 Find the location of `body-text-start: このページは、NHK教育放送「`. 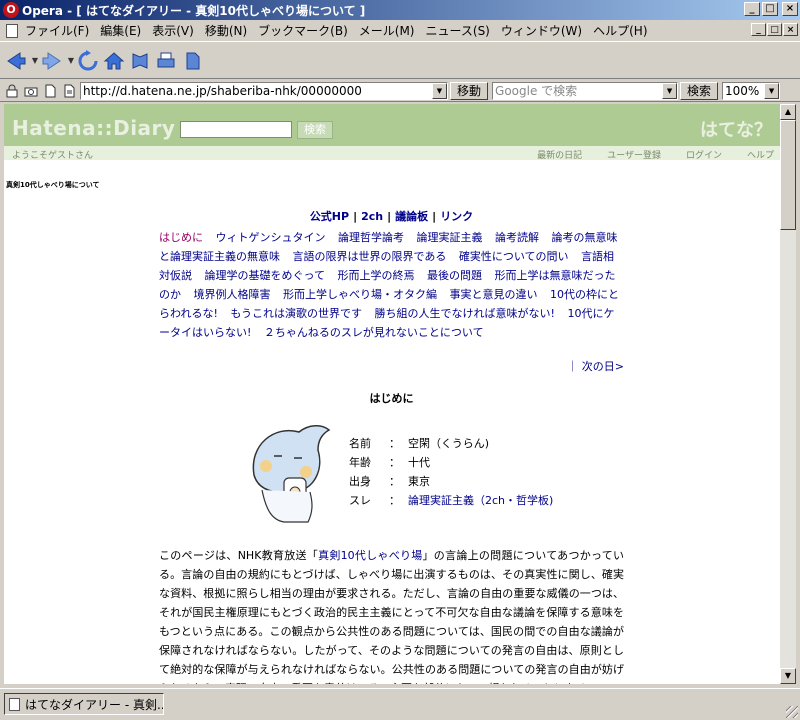

body-text-start: このページは、NHK教育放送「 is located at coordinates (239, 555).